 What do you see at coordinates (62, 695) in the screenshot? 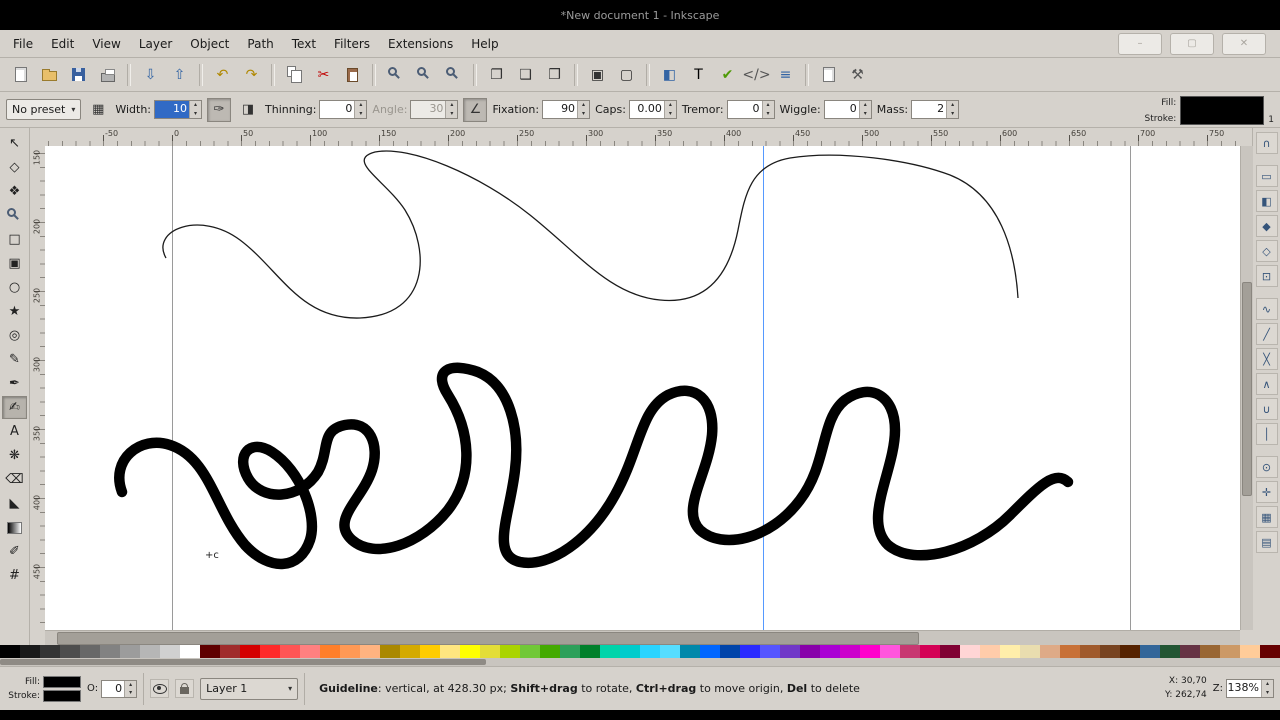
I see `stroke-swatch` at bounding box center [62, 695].